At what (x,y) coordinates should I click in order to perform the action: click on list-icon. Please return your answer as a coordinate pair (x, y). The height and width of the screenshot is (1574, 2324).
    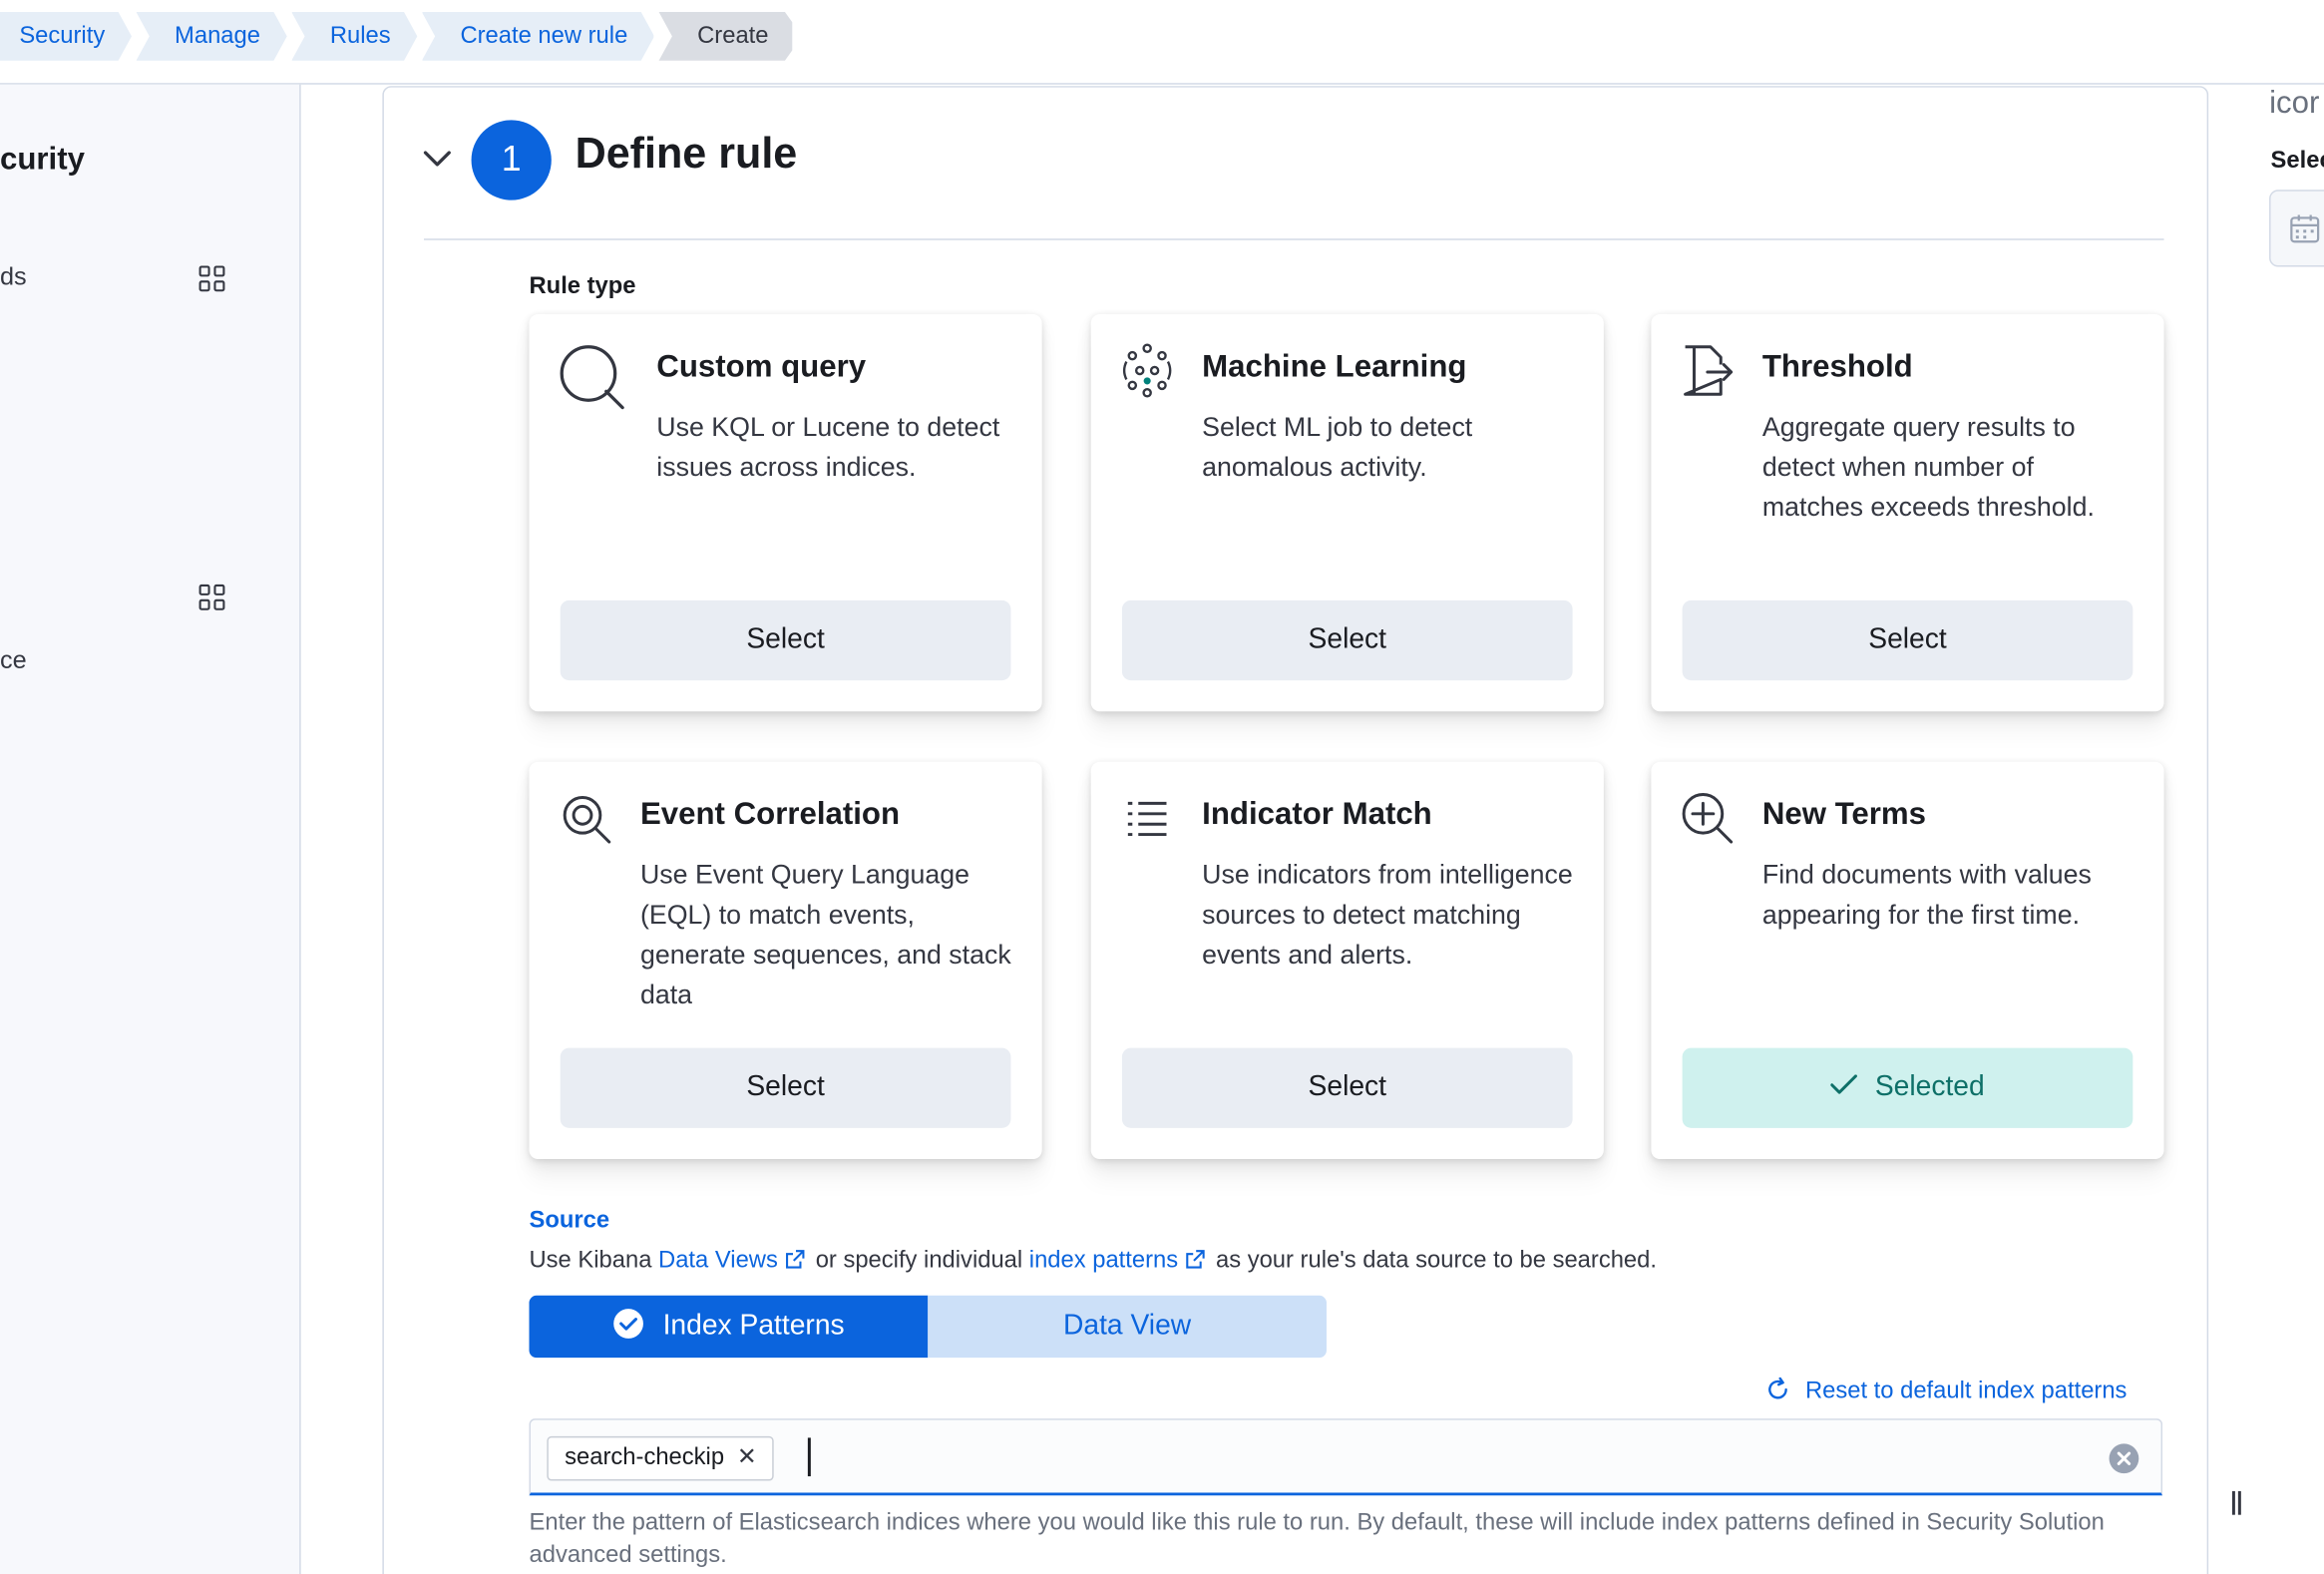
    Looking at the image, I should click on (1147, 819).